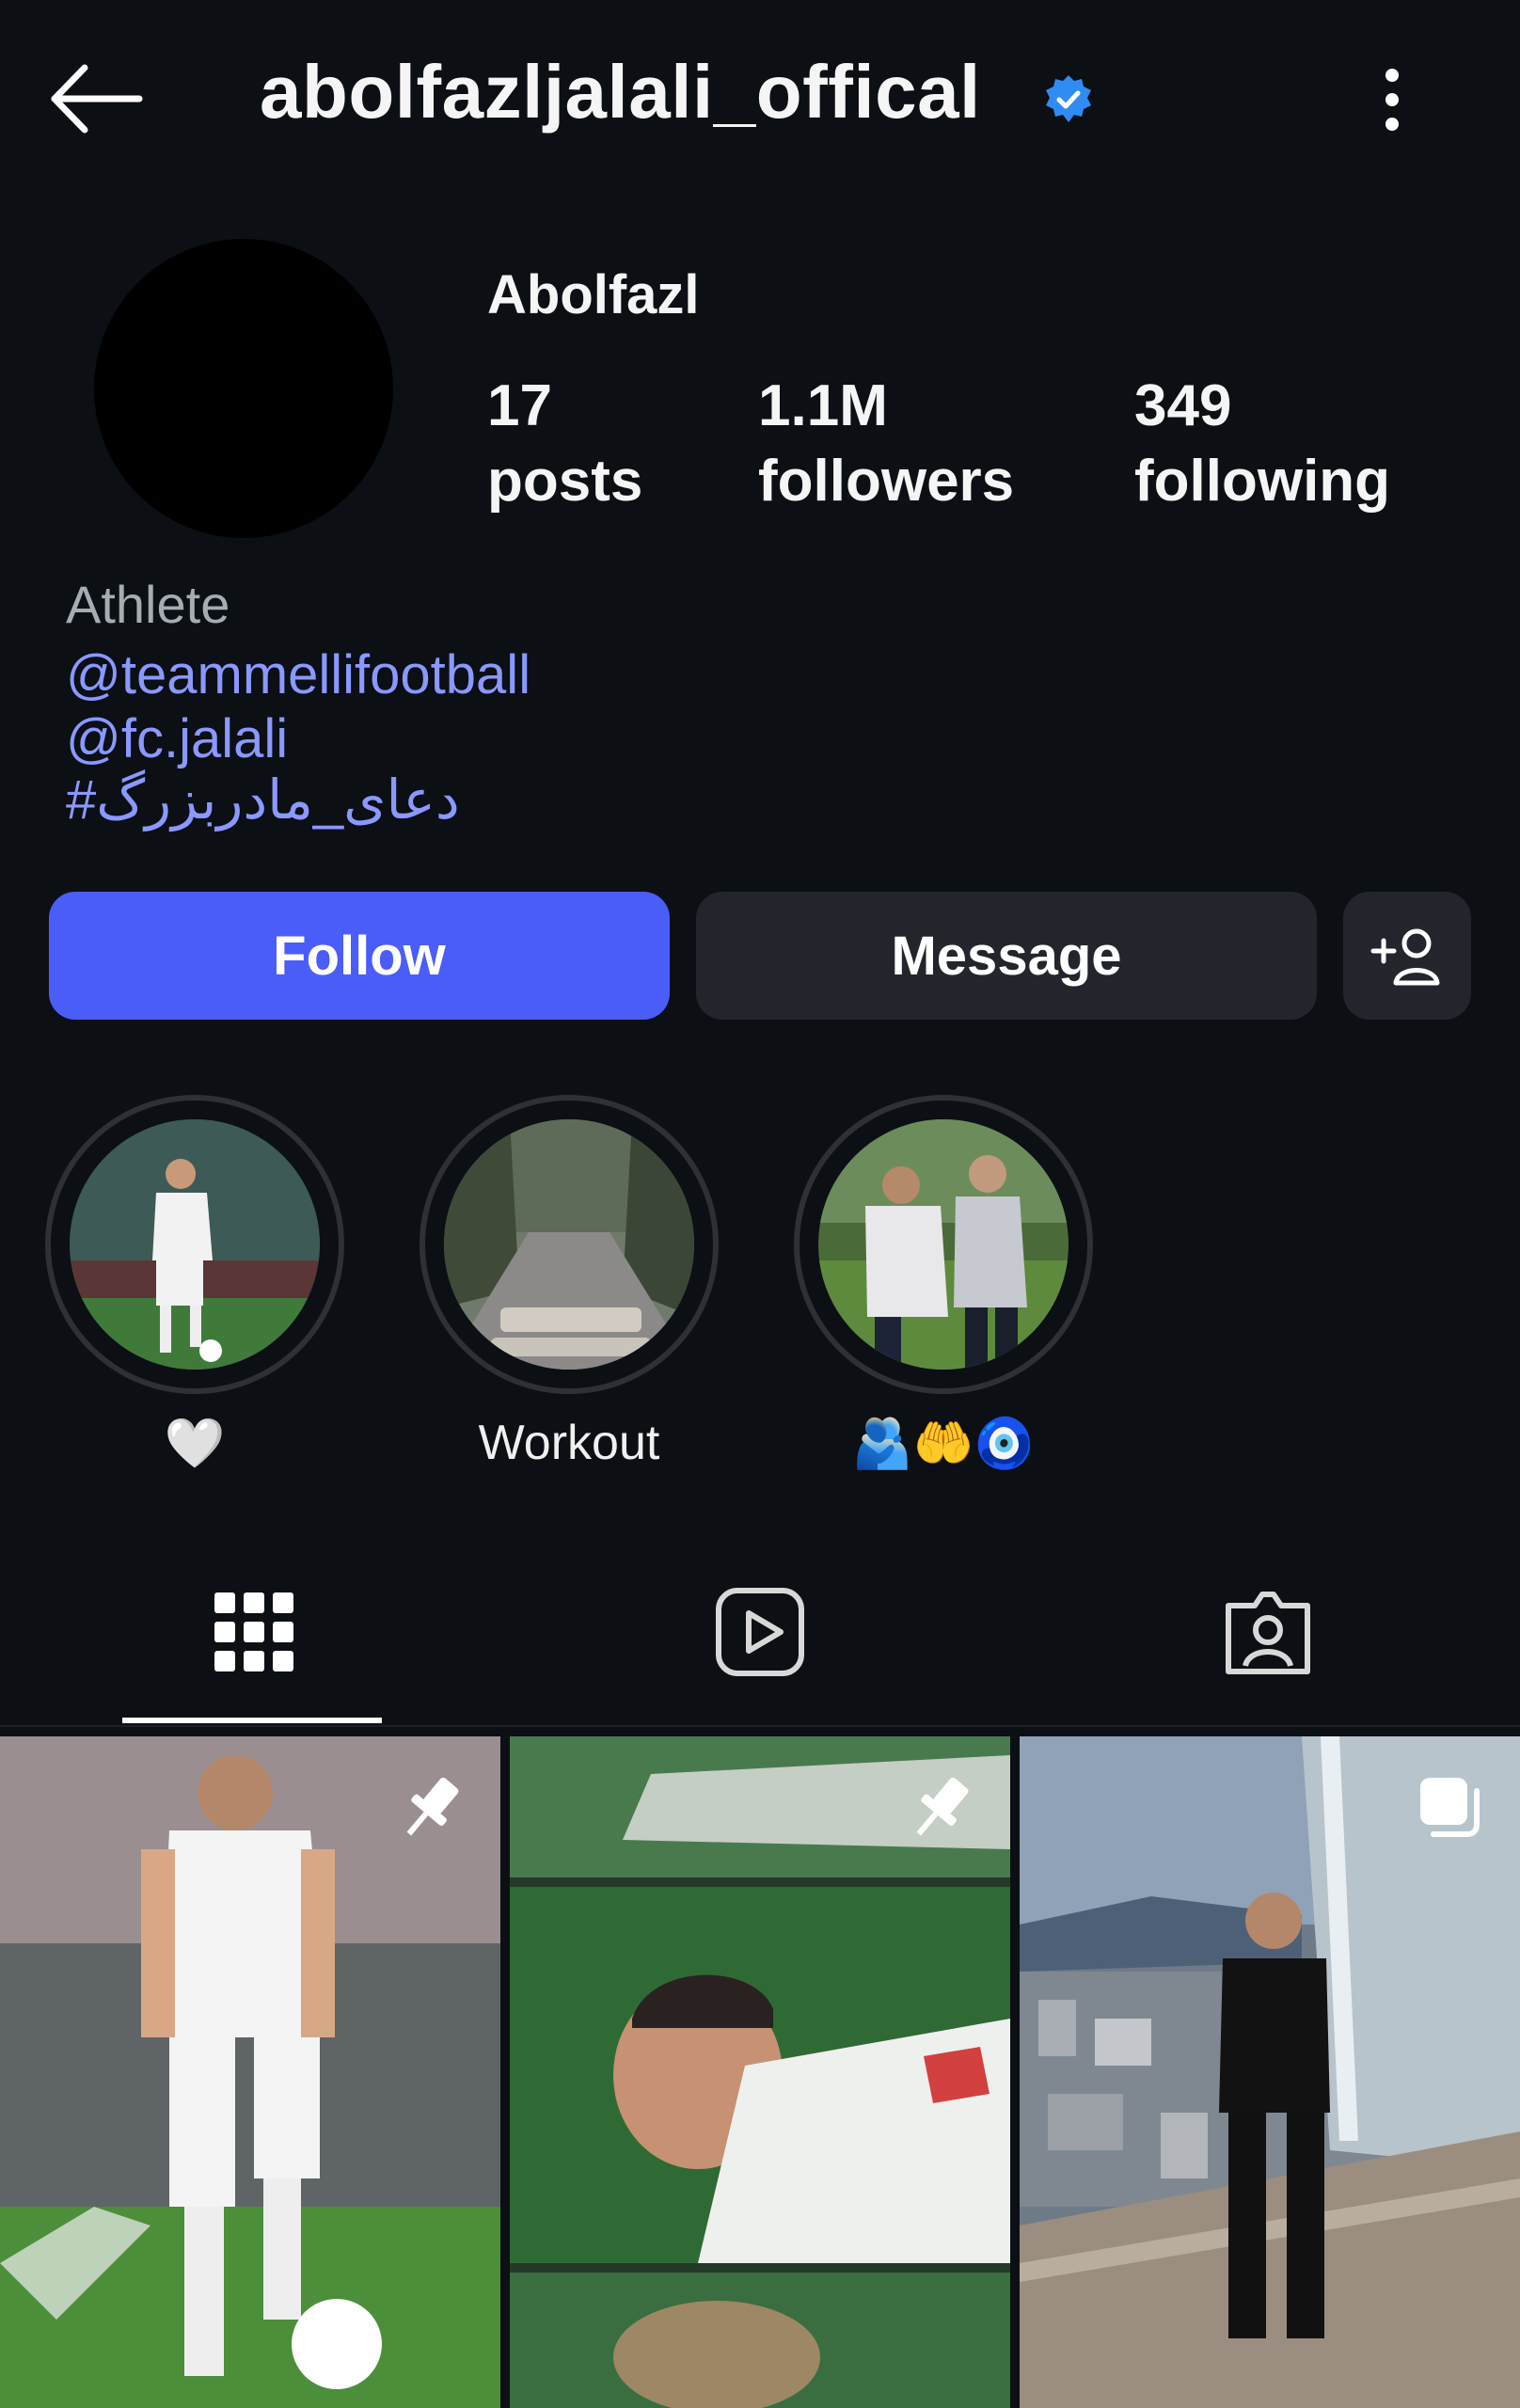 The image size is (1520, 2408). I want to click on carousel-icon, so click(1450, 1808).